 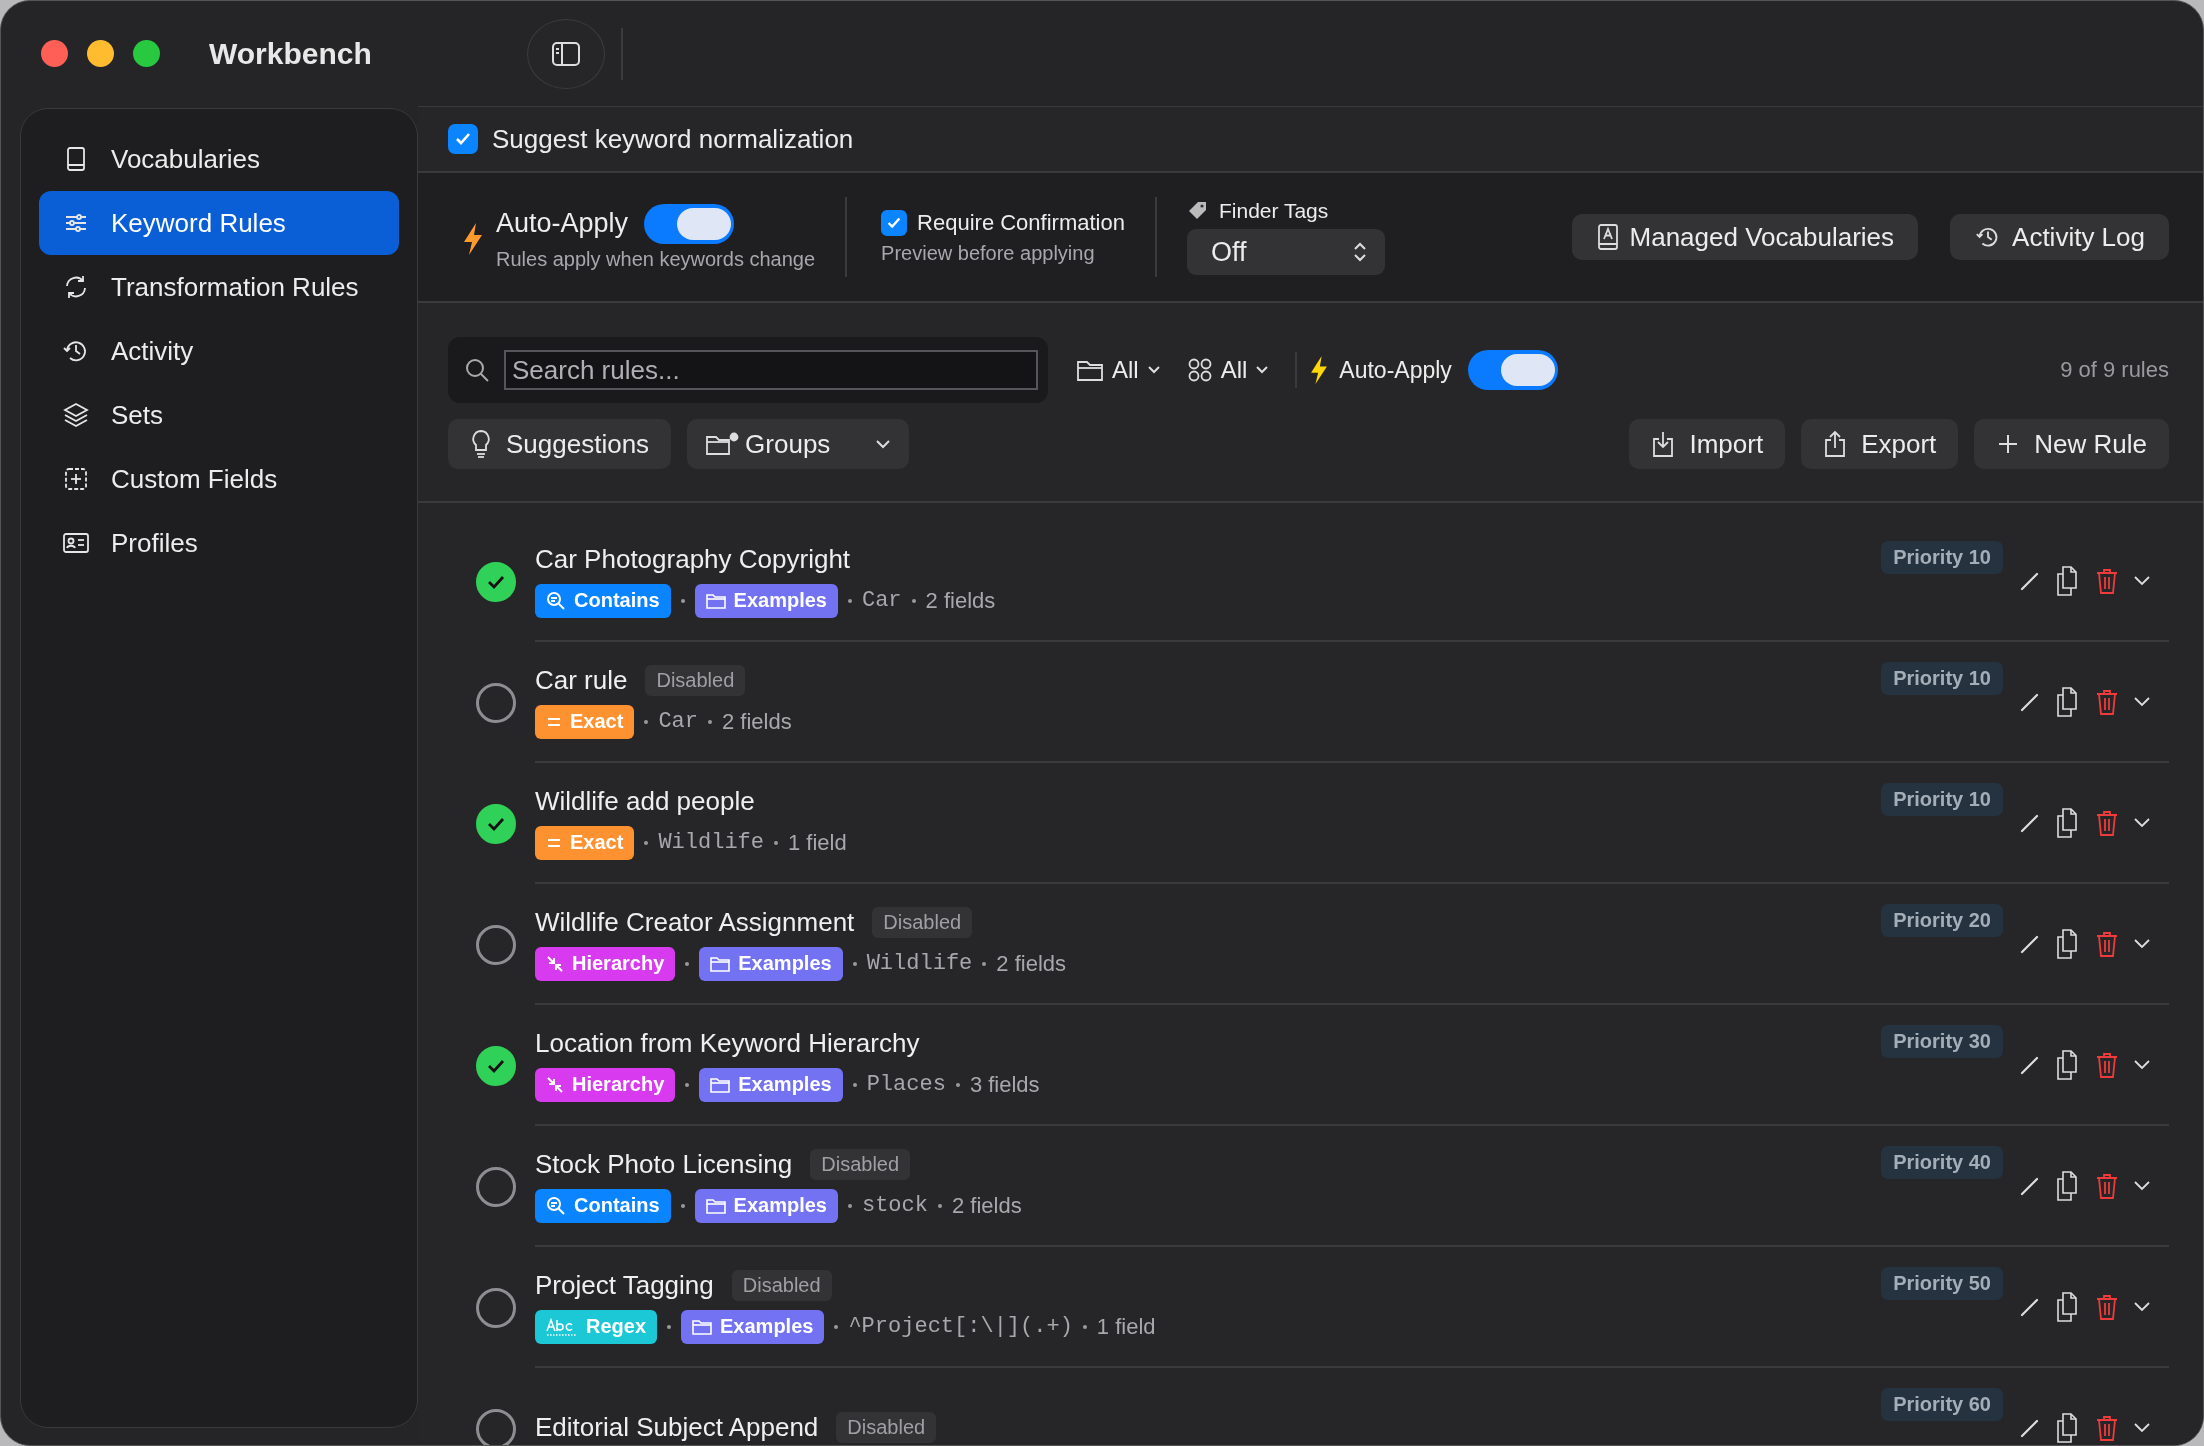 What do you see at coordinates (219, 479) in the screenshot?
I see `sidebar-item: Custom Fields` at bounding box center [219, 479].